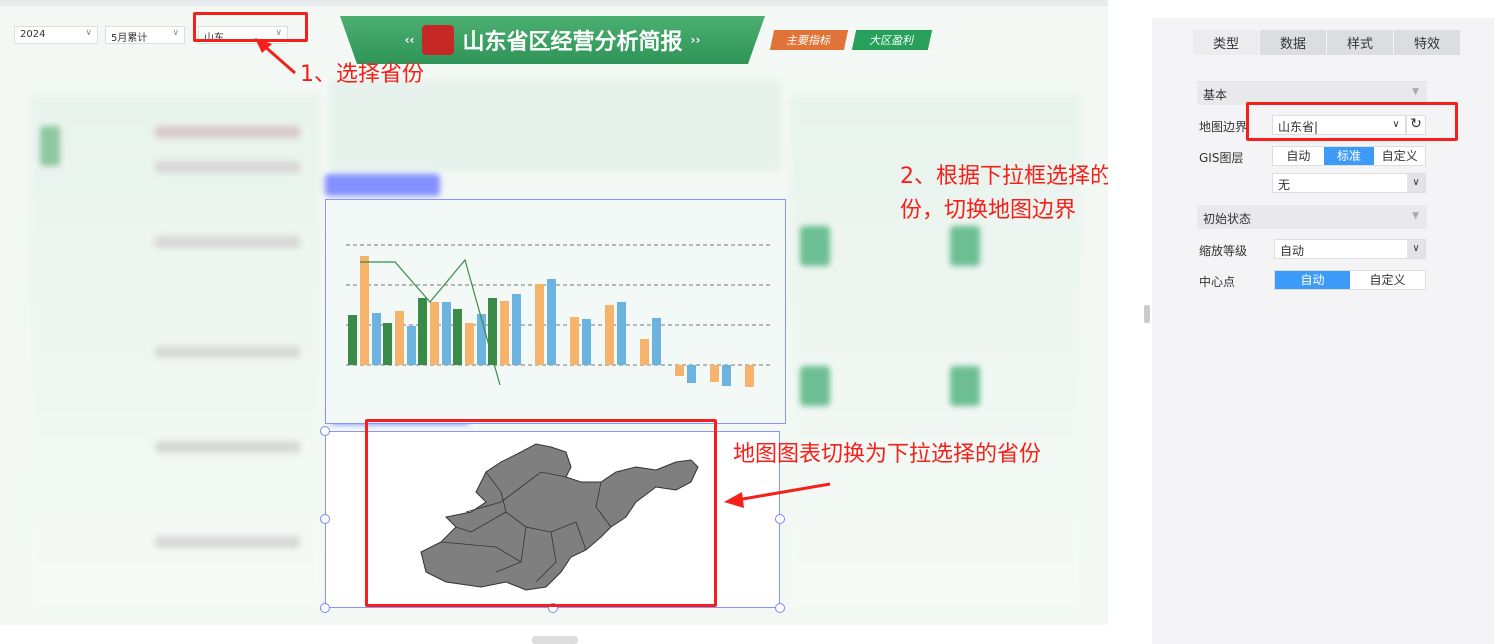 The height and width of the screenshot is (644, 1494). Describe the element at coordinates (1147, 314) in the screenshot. I see `splitter-handle` at that location.